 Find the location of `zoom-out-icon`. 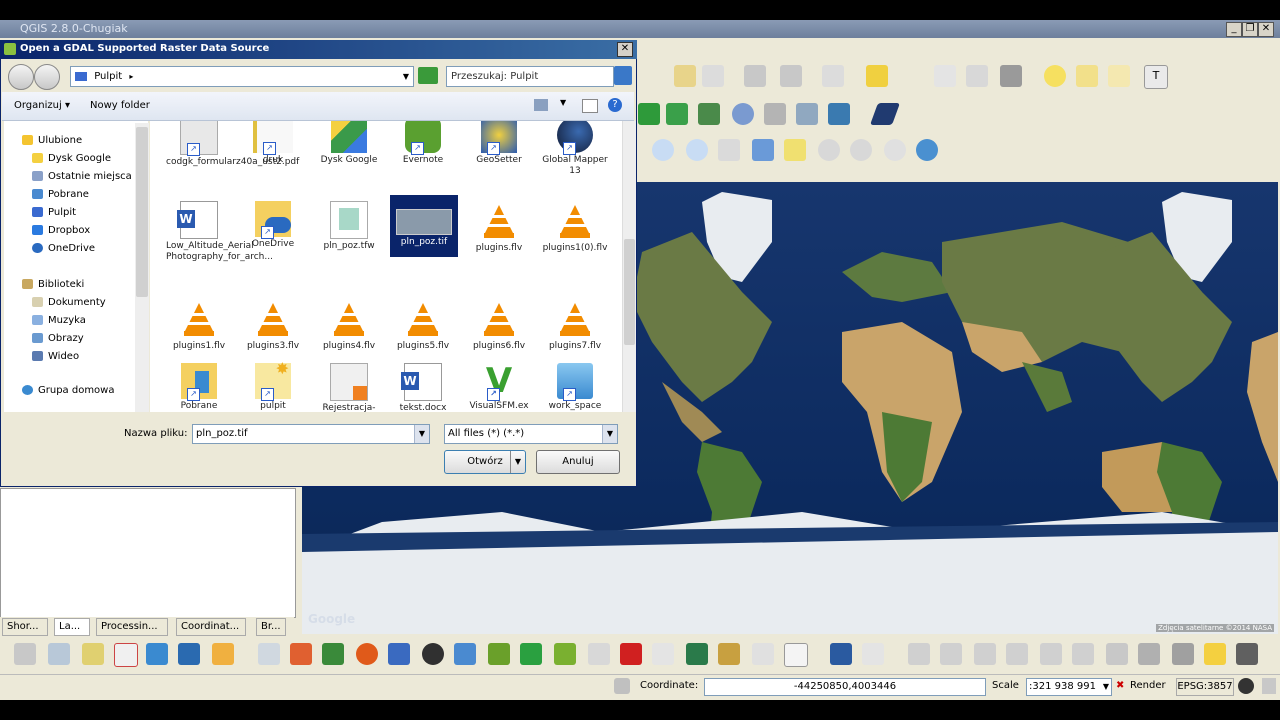

zoom-out-icon is located at coordinates (697, 150).